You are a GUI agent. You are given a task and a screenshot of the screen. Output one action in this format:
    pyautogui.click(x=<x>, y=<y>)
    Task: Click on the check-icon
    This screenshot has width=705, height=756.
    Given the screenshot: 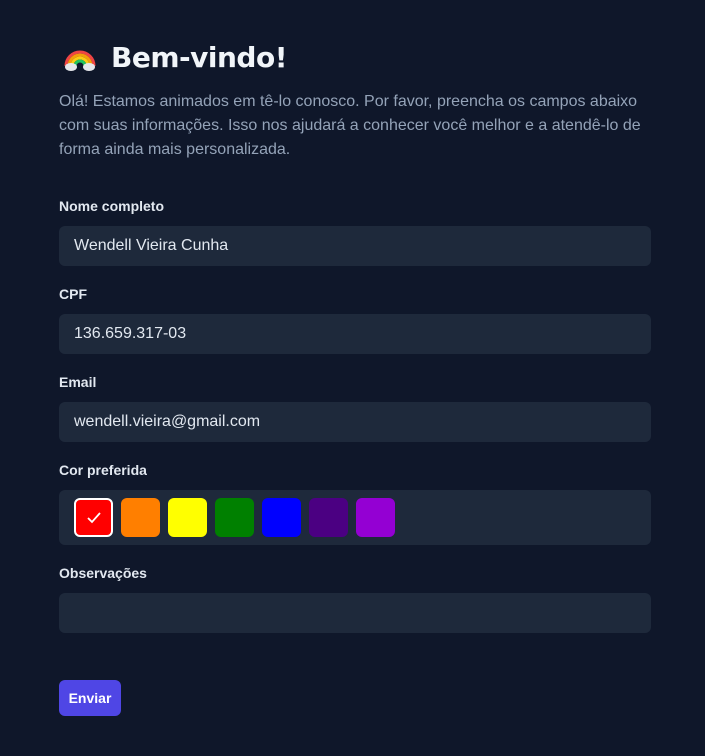 What is the action you would take?
    pyautogui.click(x=93, y=517)
    